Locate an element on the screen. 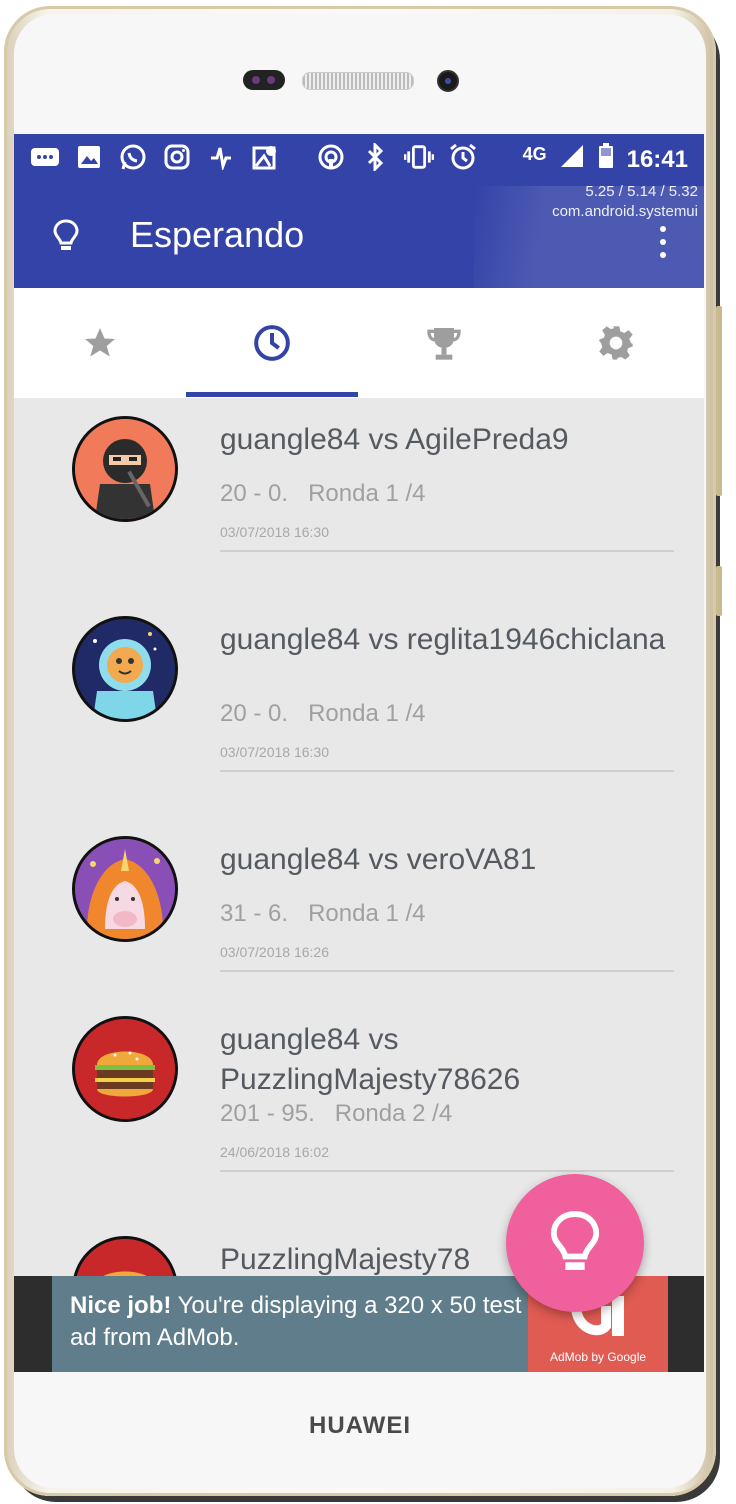 The height and width of the screenshot is (1504, 736). activity-icon is located at coordinates (221, 157).